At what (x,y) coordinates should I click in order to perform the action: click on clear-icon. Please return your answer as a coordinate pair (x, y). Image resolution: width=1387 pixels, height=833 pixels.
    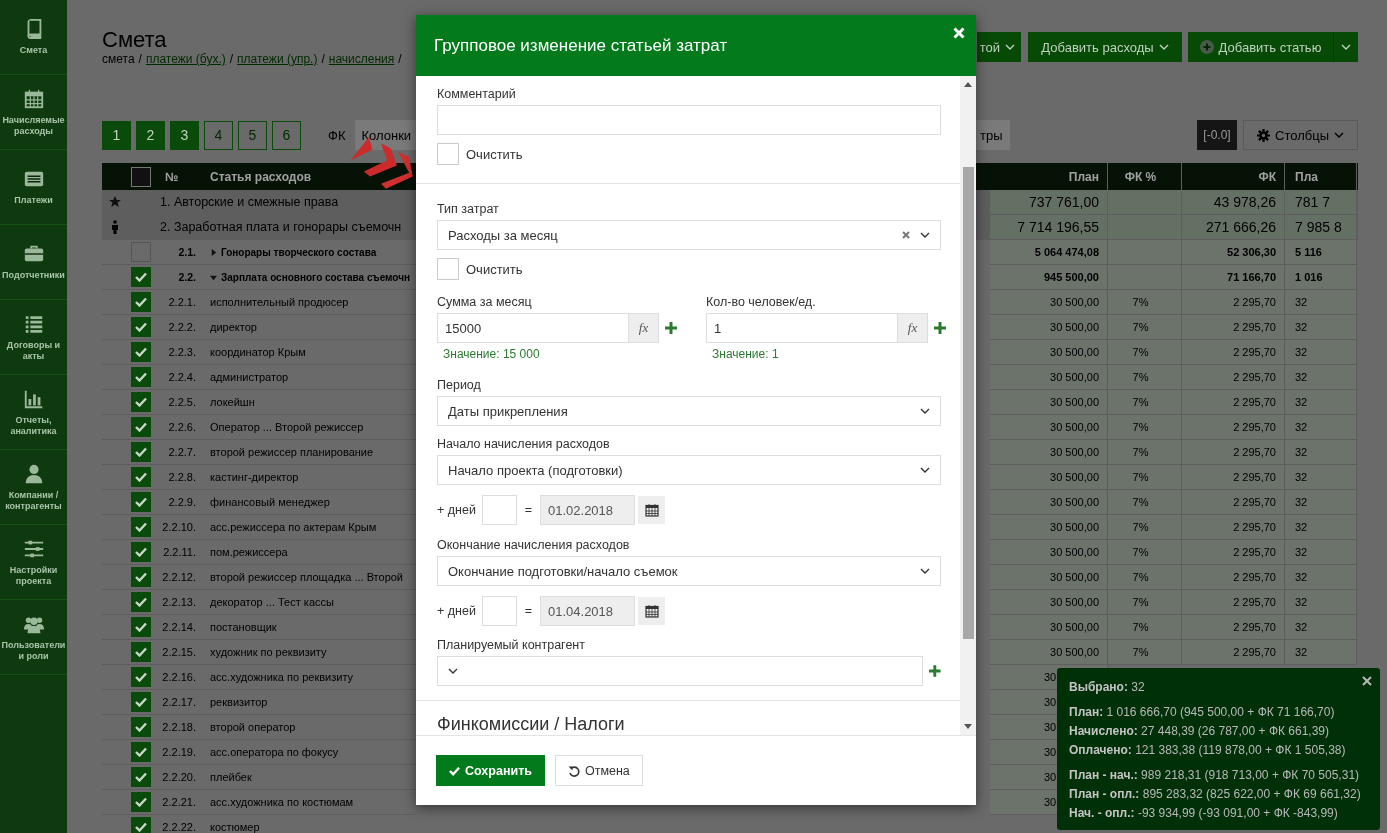
    Looking at the image, I should click on (906, 235).